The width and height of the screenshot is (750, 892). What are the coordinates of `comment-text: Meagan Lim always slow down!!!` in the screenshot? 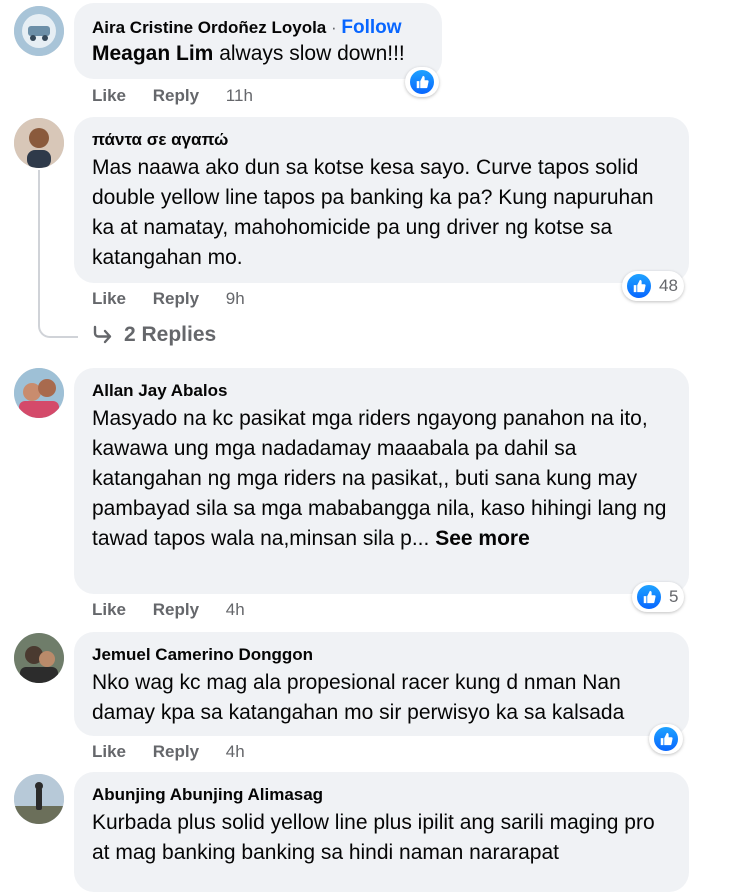 It's located at (258, 54).